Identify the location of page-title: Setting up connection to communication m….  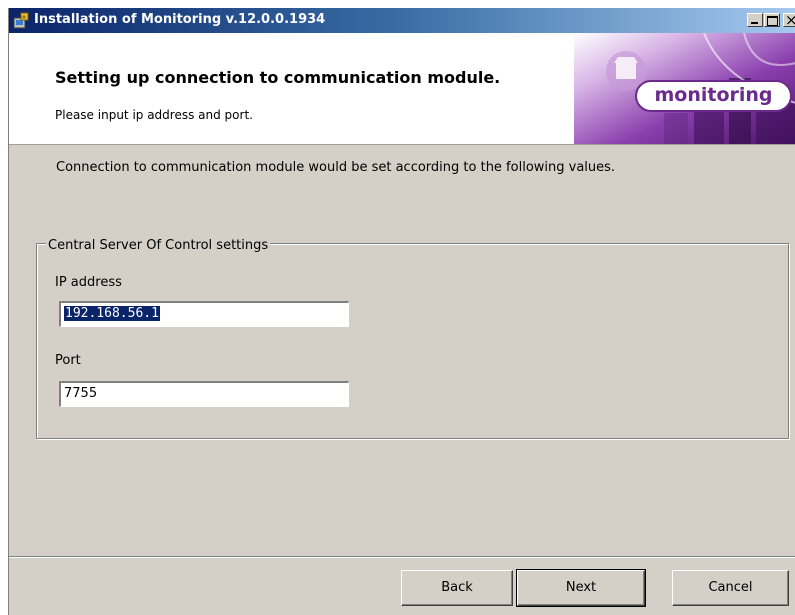
(278, 77).